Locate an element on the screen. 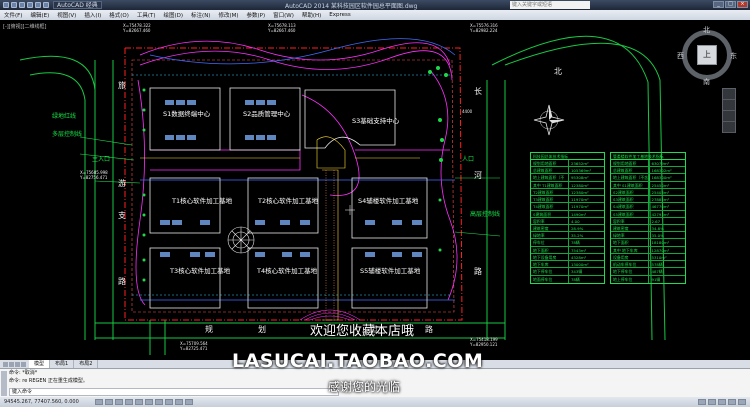 The height and width of the screenshot is (407, 750). ortho-mode-icon is located at coordinates (119, 402).